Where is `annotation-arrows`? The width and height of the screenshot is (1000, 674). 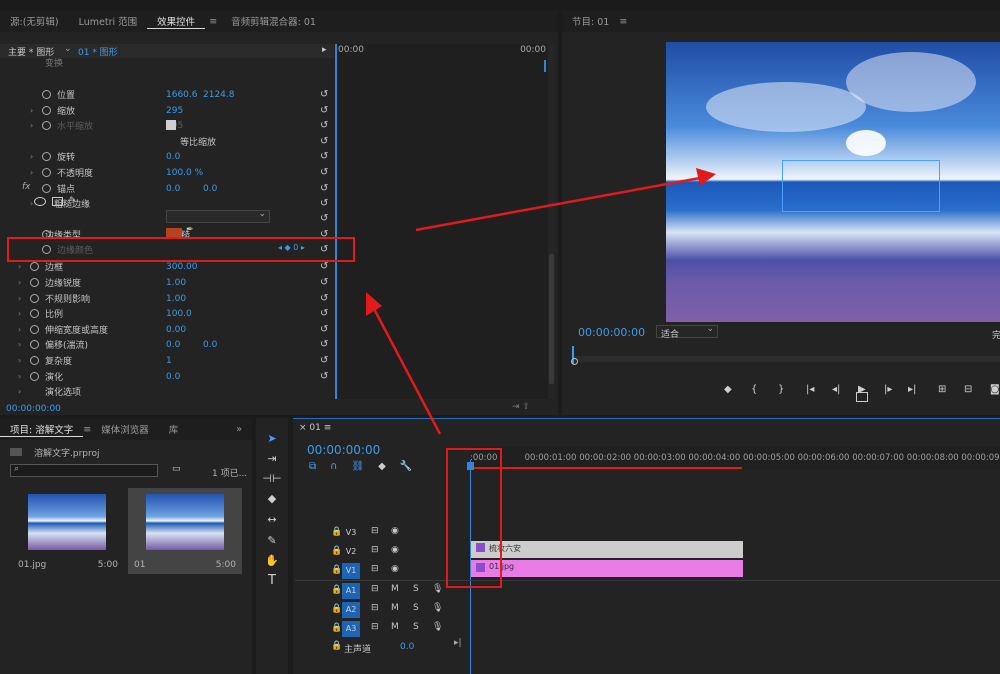 annotation-arrows is located at coordinates (541, 301).